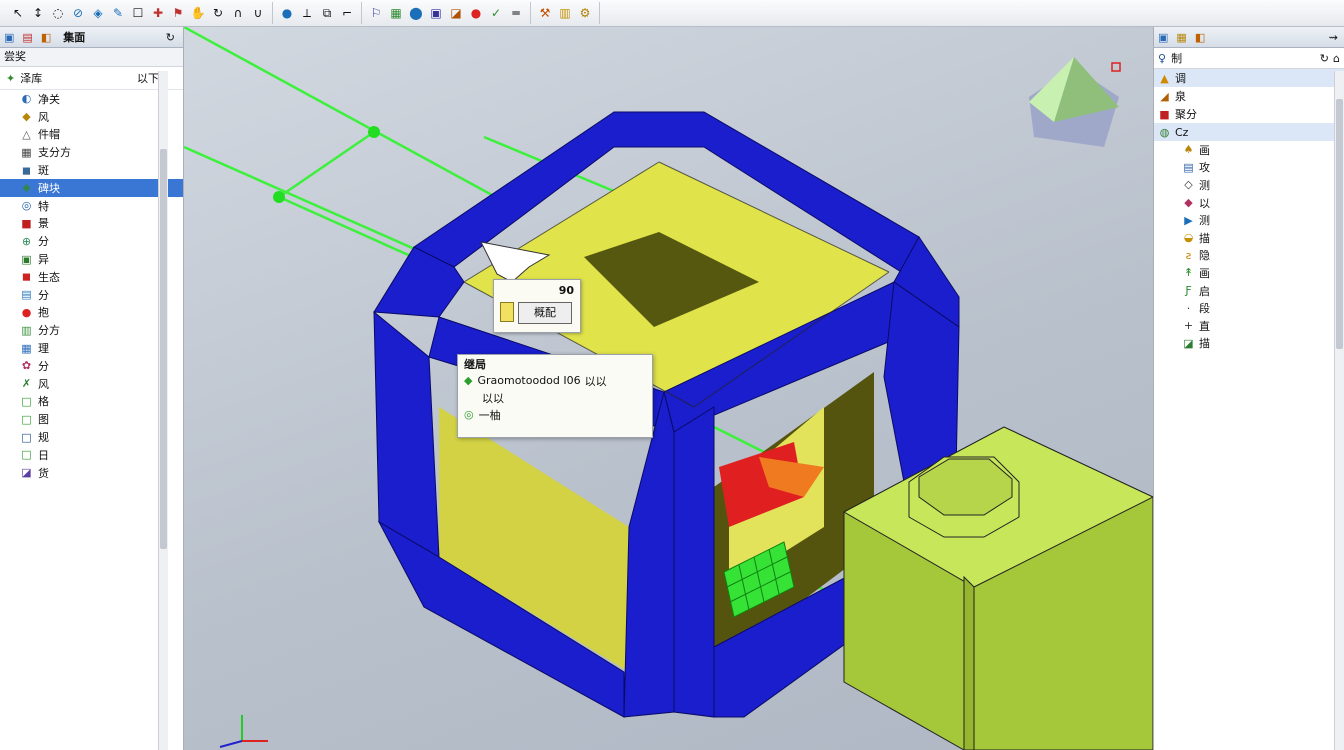 This screenshot has width=1344, height=750. Describe the element at coordinates (91, 224) in the screenshot. I see `tree-item: ■ 景` at that location.